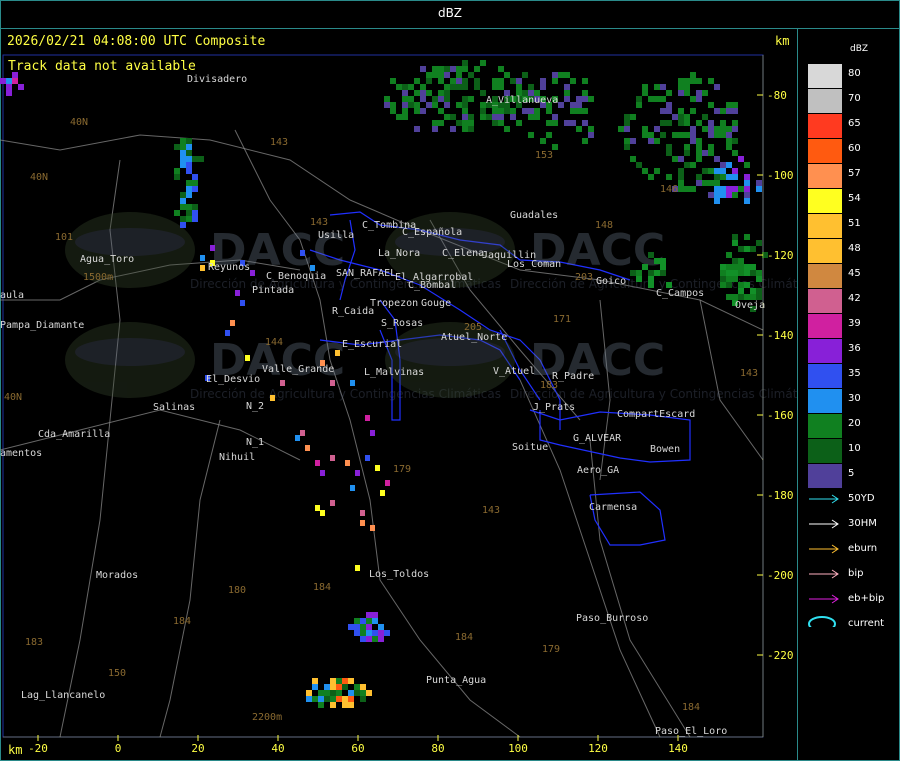 Image resolution: width=900 pixels, height=761 pixels. I want to click on echo-south, so click(369, 627).